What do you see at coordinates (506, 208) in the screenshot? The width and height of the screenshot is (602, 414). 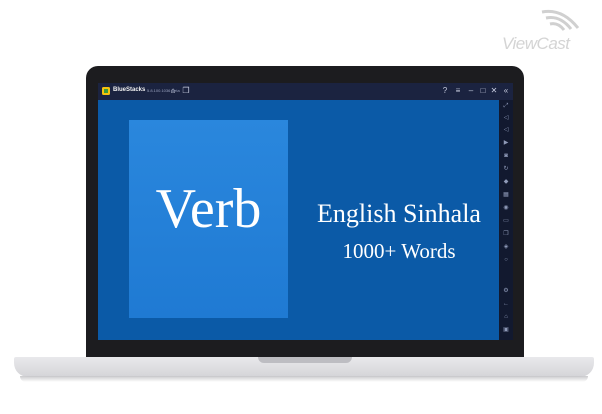 I see `location-icon: ◉` at bounding box center [506, 208].